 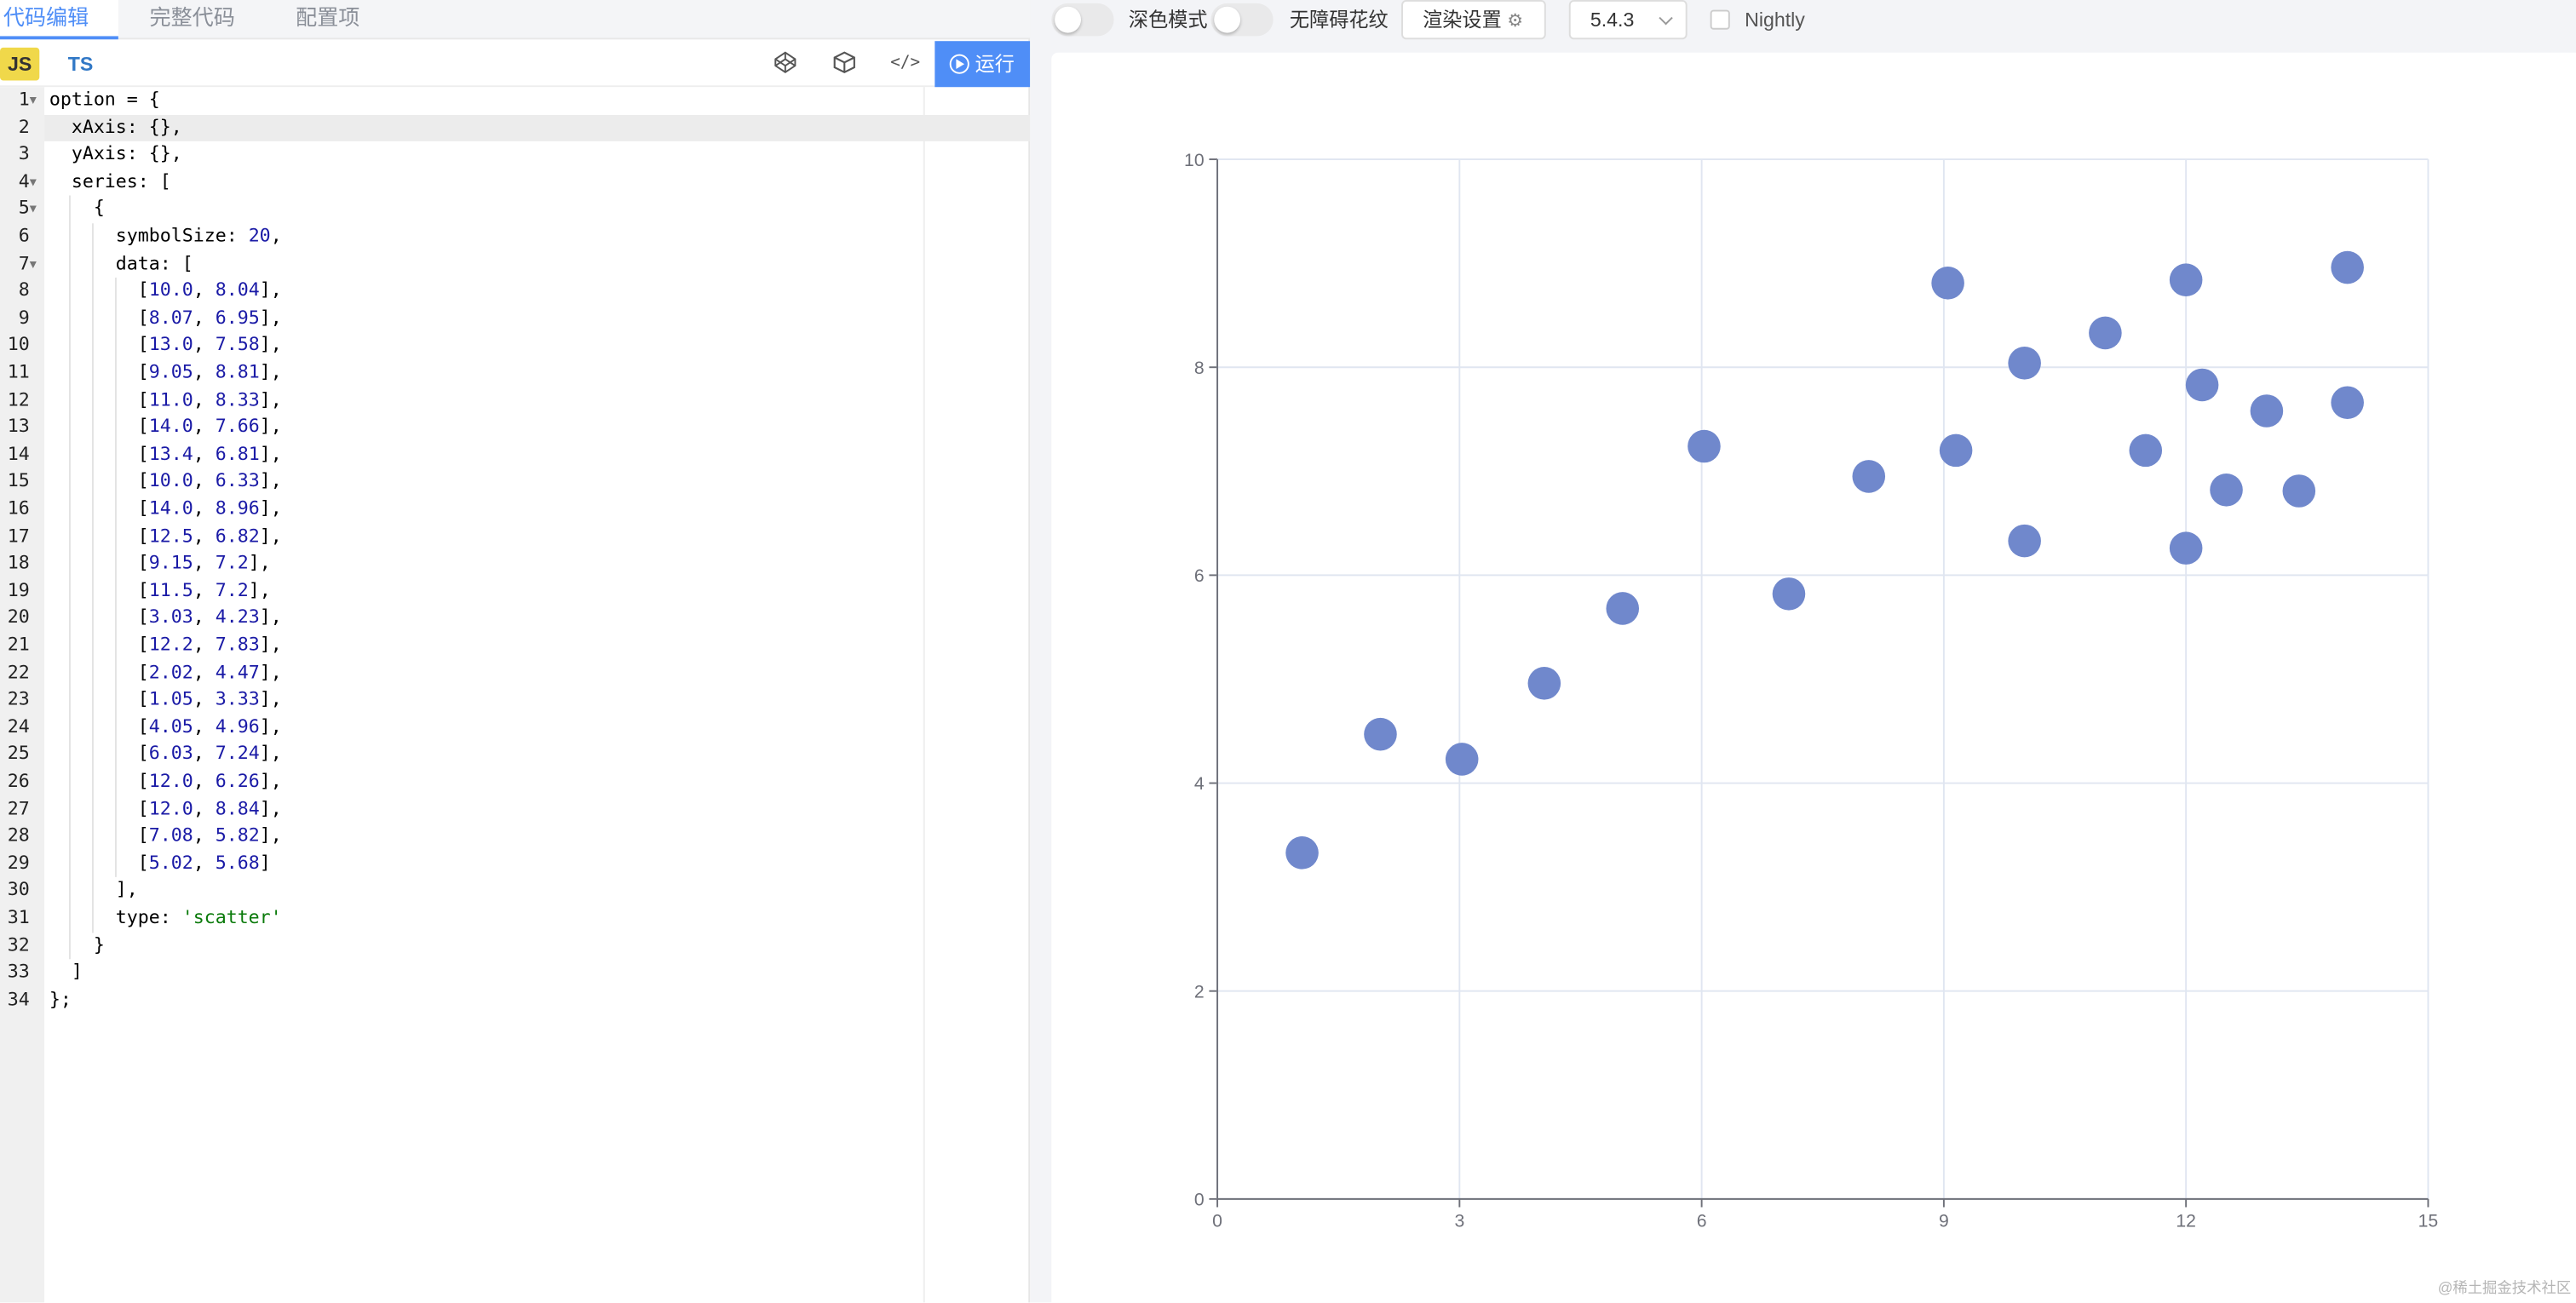 What do you see at coordinates (18, 427) in the screenshot?
I see `line-number: 13` at bounding box center [18, 427].